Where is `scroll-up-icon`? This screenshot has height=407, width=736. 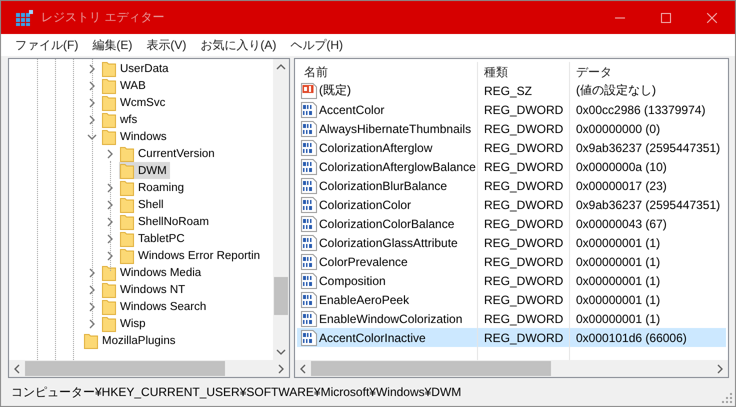 scroll-up-icon is located at coordinates (281, 67).